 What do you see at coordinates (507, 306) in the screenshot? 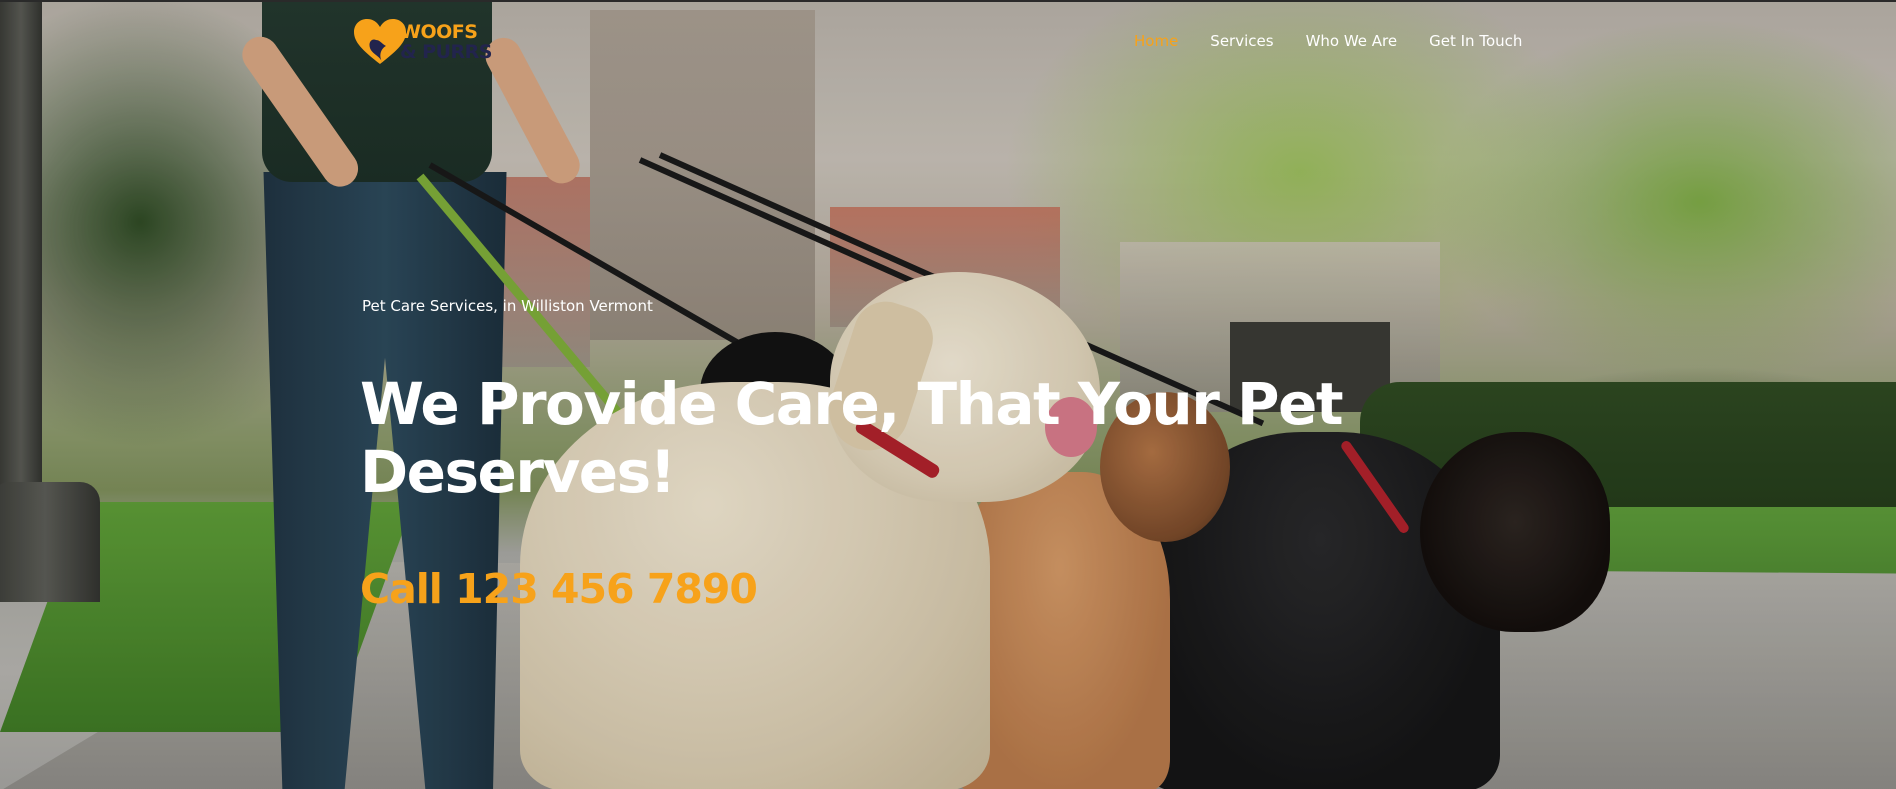
I see `hero-eyebrow: Pet Care Services, in Williston Vermont` at bounding box center [507, 306].